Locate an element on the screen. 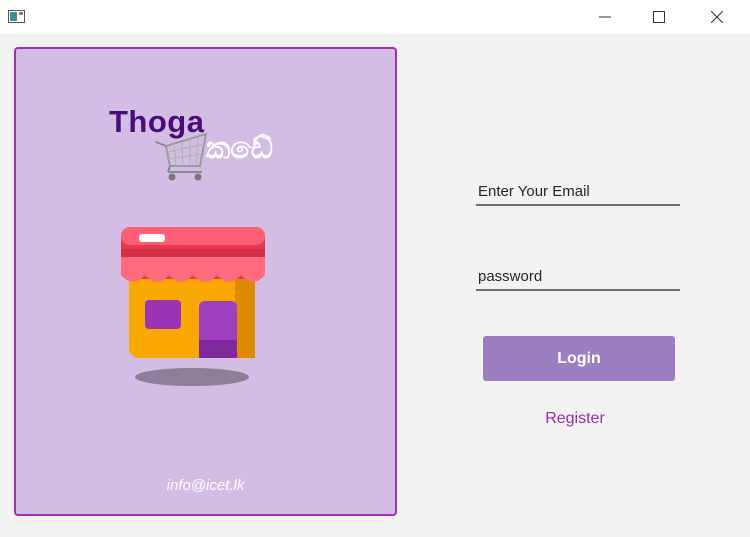 The height and width of the screenshot is (537, 750). password-input is located at coordinates (578, 277).